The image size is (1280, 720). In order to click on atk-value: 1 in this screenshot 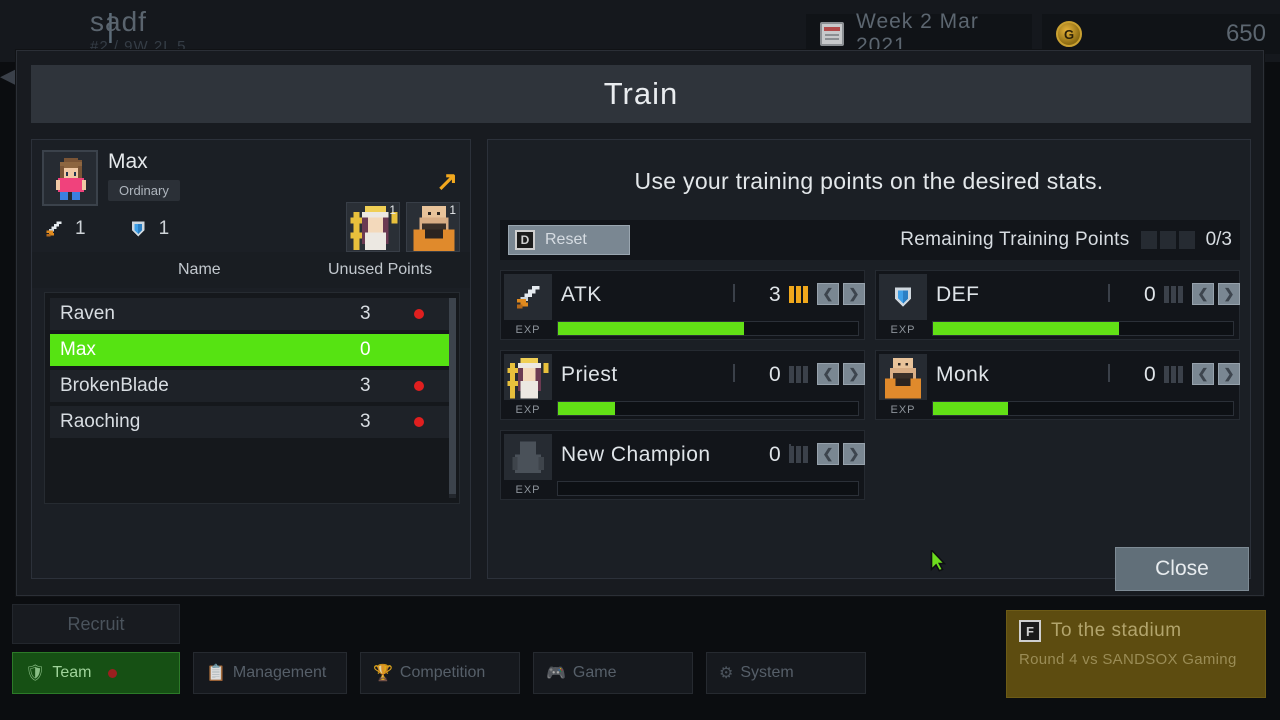, I will do `click(80, 228)`.